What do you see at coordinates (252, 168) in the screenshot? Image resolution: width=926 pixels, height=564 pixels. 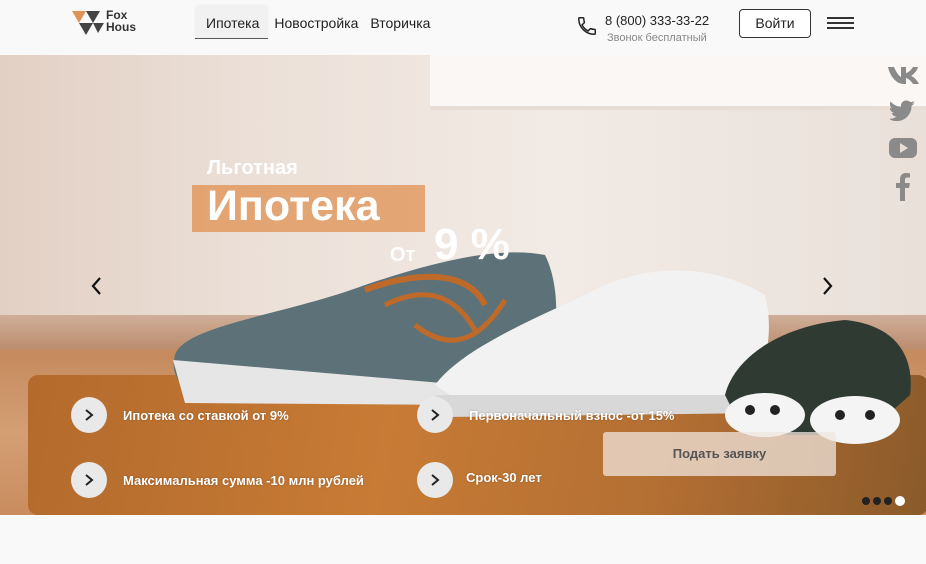 I see `hero-subtitle: Льготная` at bounding box center [252, 168].